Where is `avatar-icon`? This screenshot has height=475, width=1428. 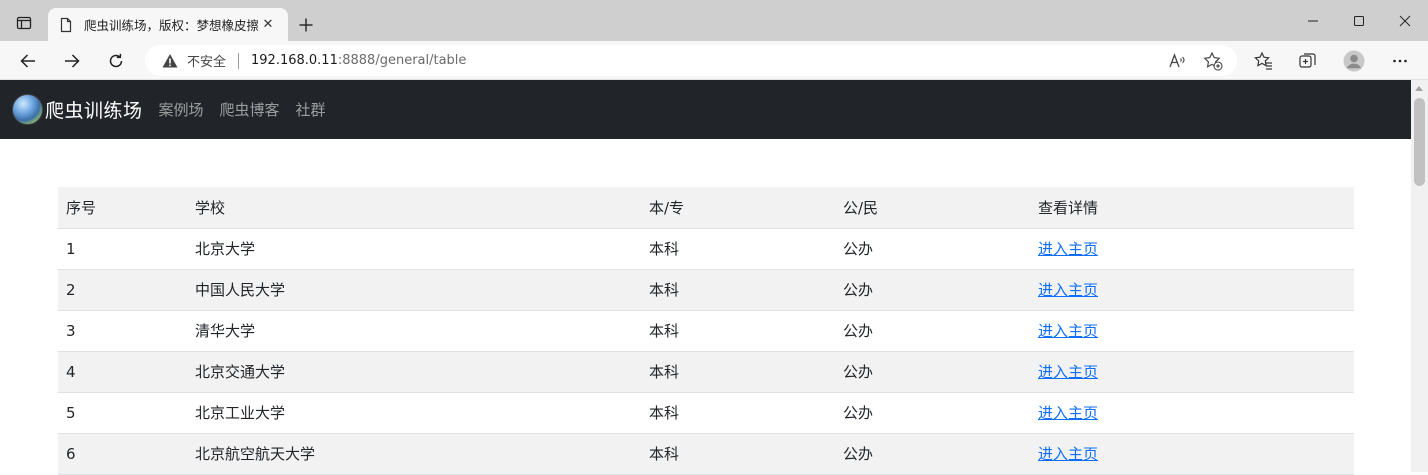 avatar-icon is located at coordinates (1354, 60).